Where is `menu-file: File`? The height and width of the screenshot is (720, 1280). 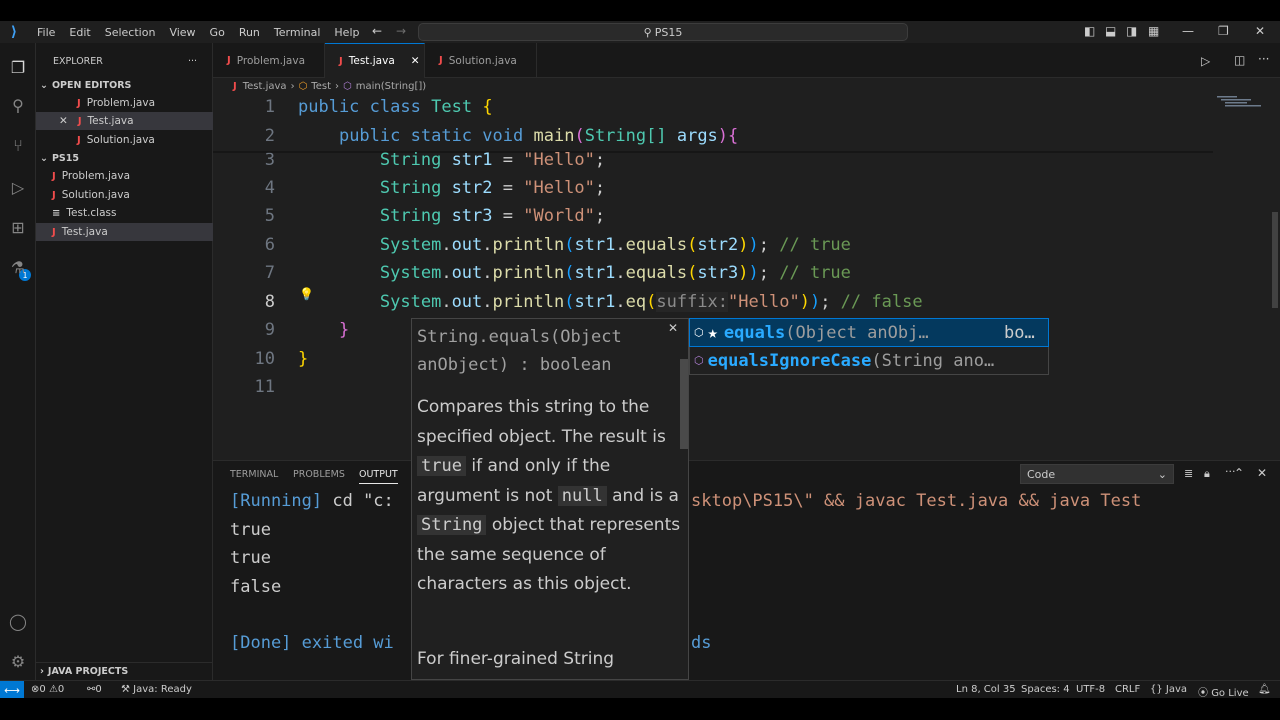
menu-file: File is located at coordinates (46, 32).